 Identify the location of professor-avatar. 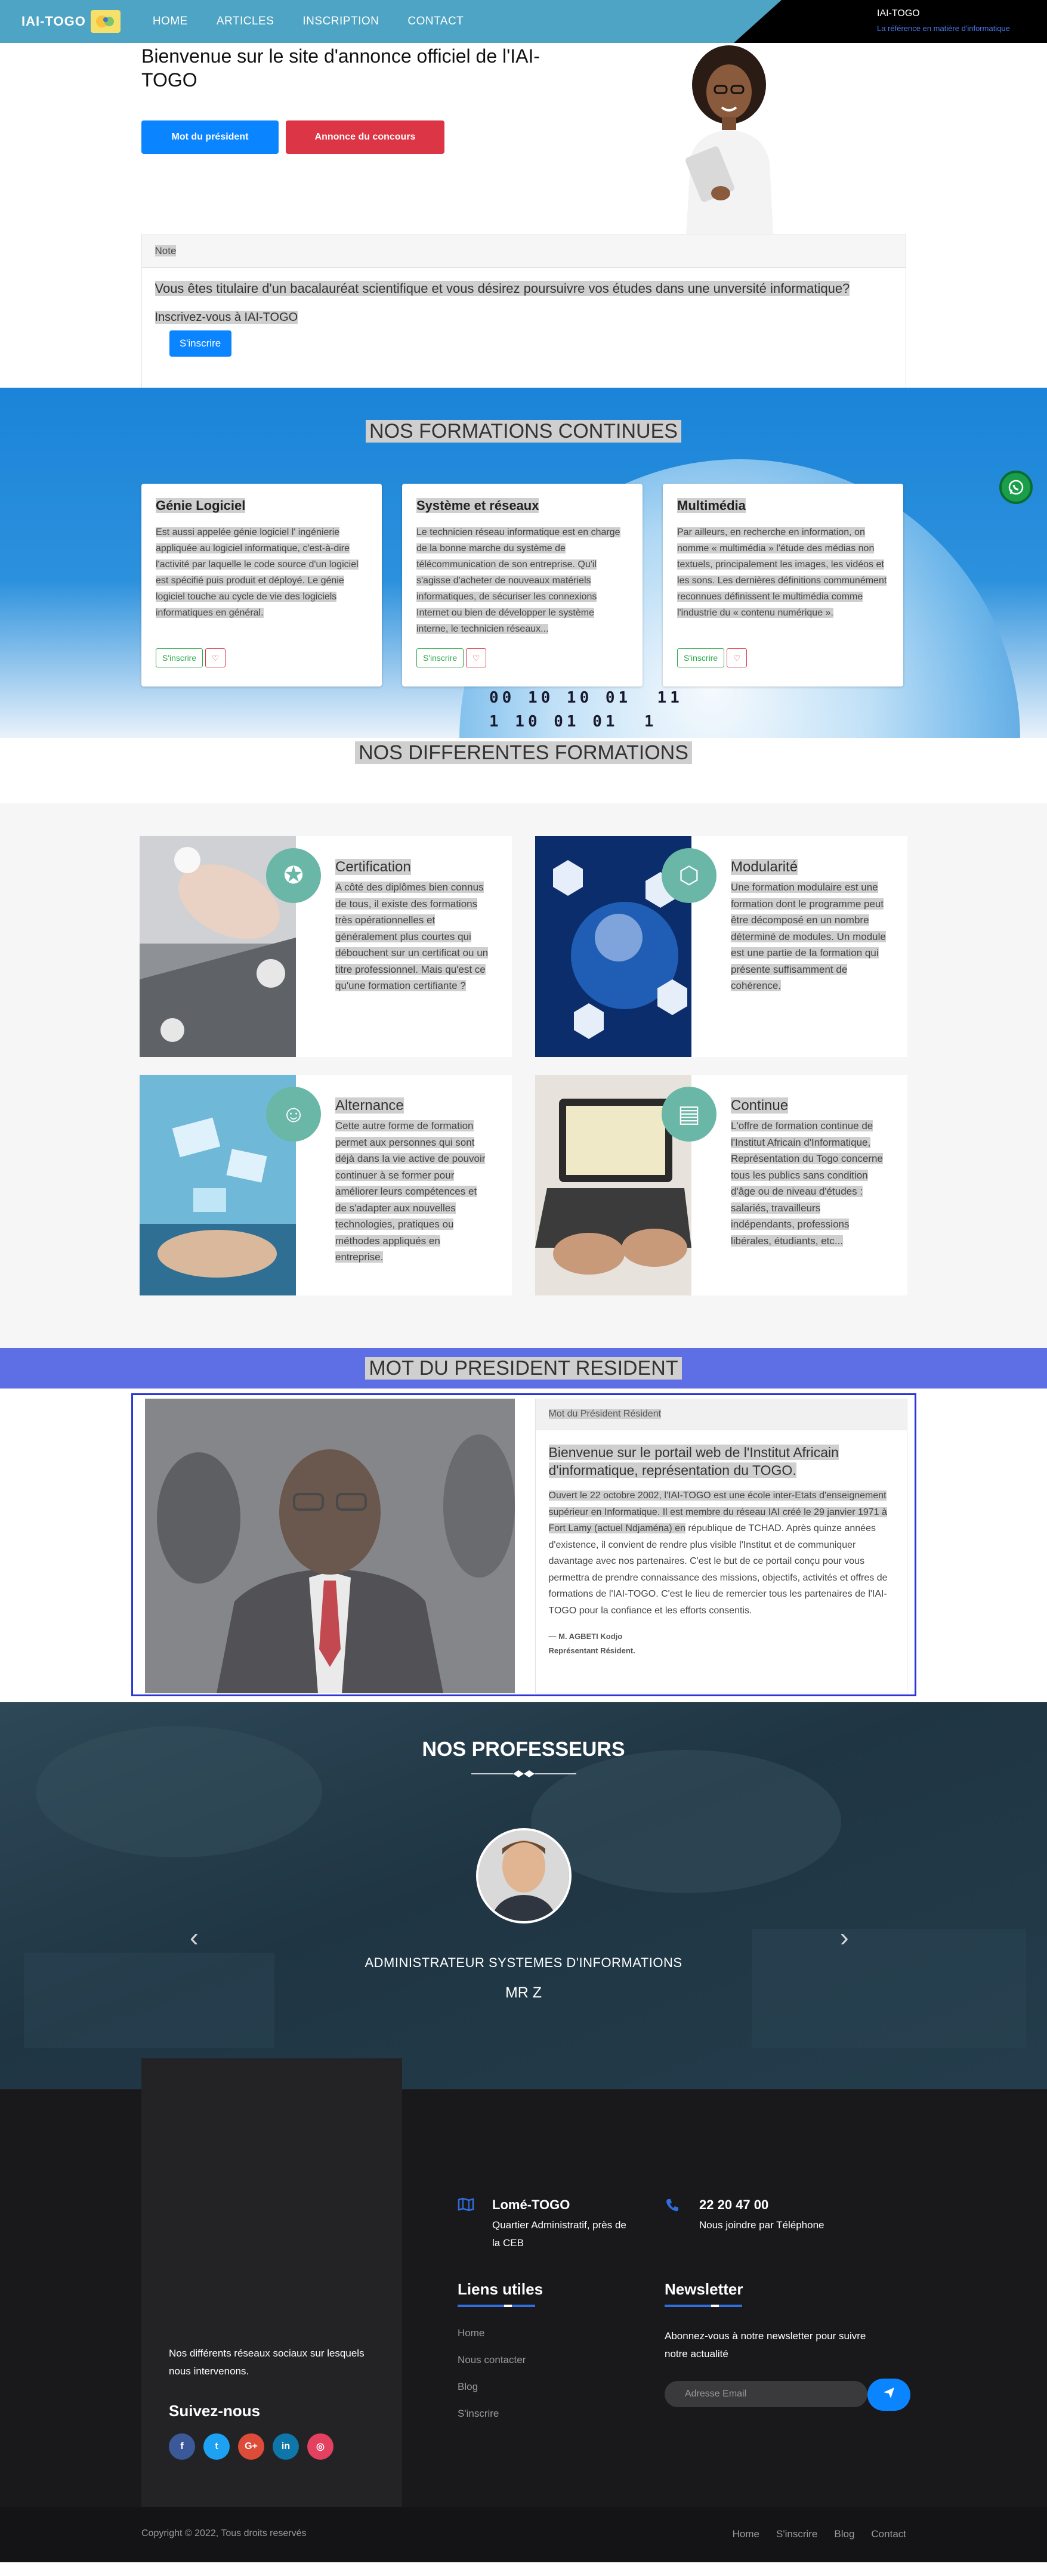
(524, 1876).